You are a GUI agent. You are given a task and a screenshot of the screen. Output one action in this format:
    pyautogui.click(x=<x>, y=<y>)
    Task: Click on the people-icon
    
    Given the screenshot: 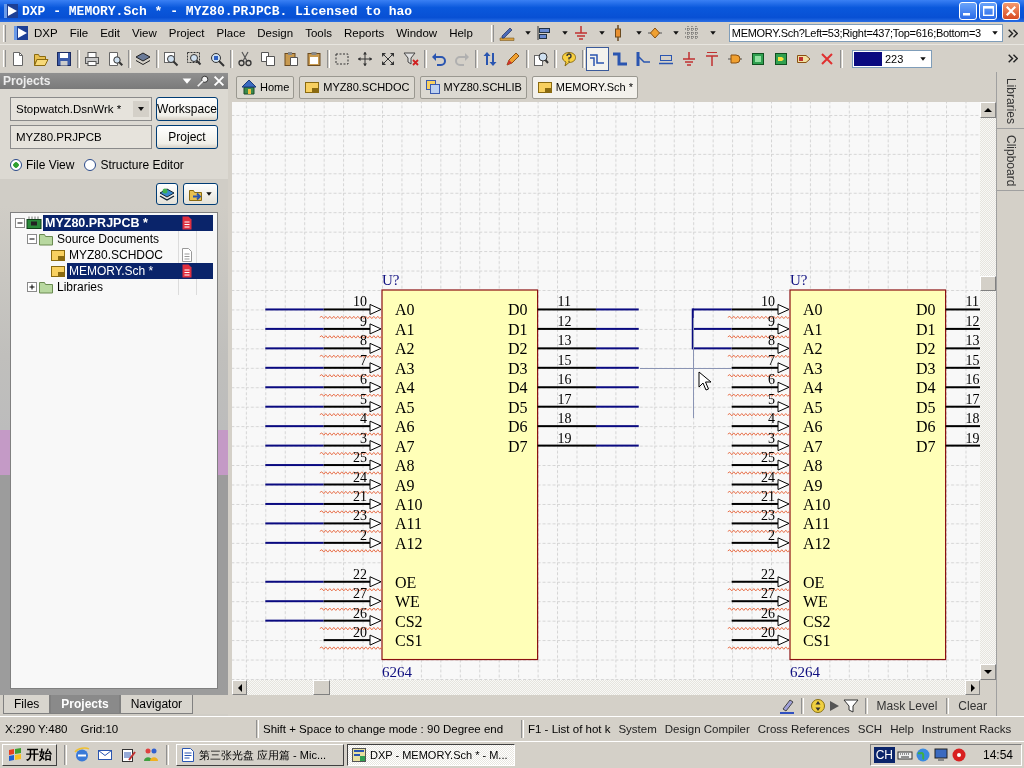 What is the action you would take?
    pyautogui.click(x=151, y=755)
    